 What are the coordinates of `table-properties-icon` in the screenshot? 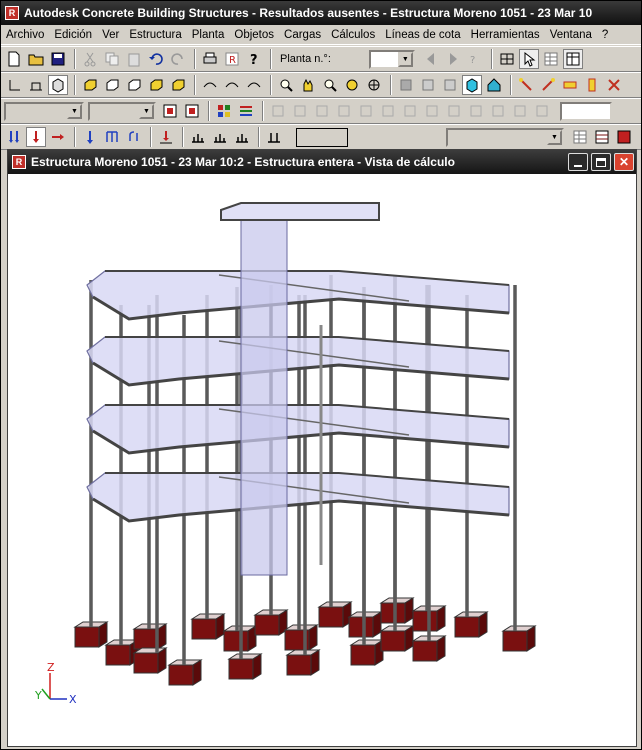 It's located at (551, 59).